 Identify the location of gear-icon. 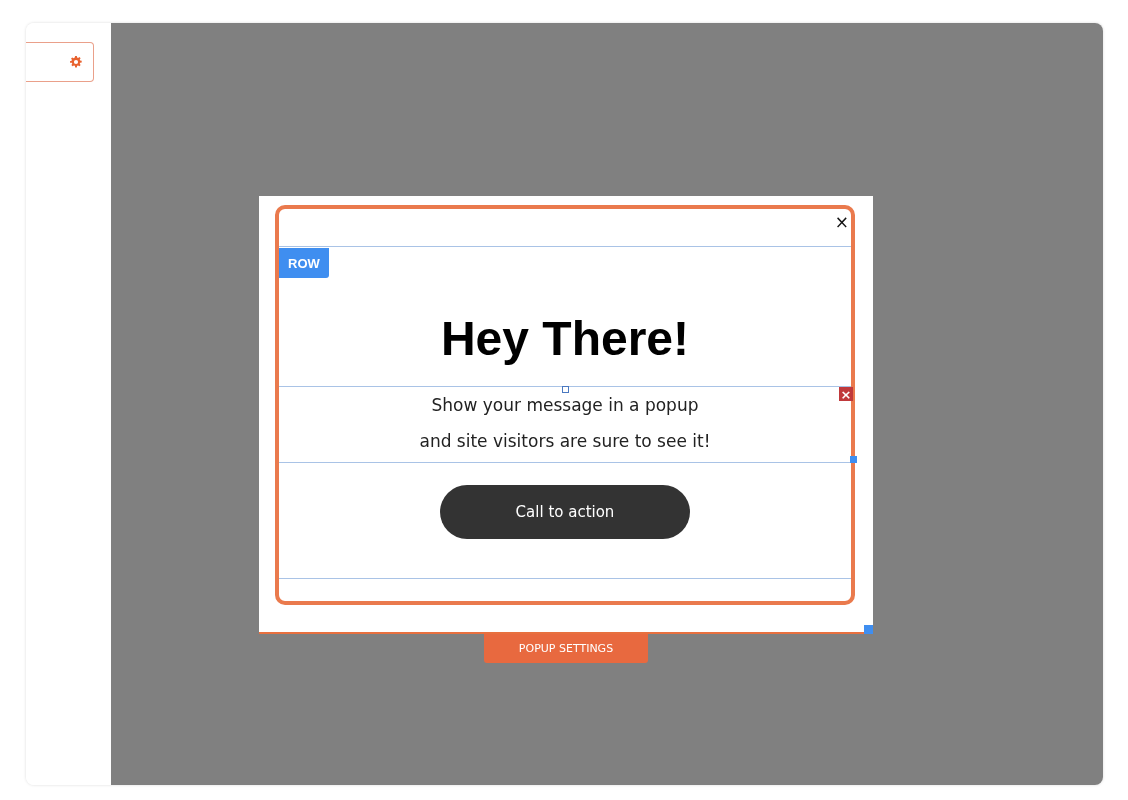
(76, 62).